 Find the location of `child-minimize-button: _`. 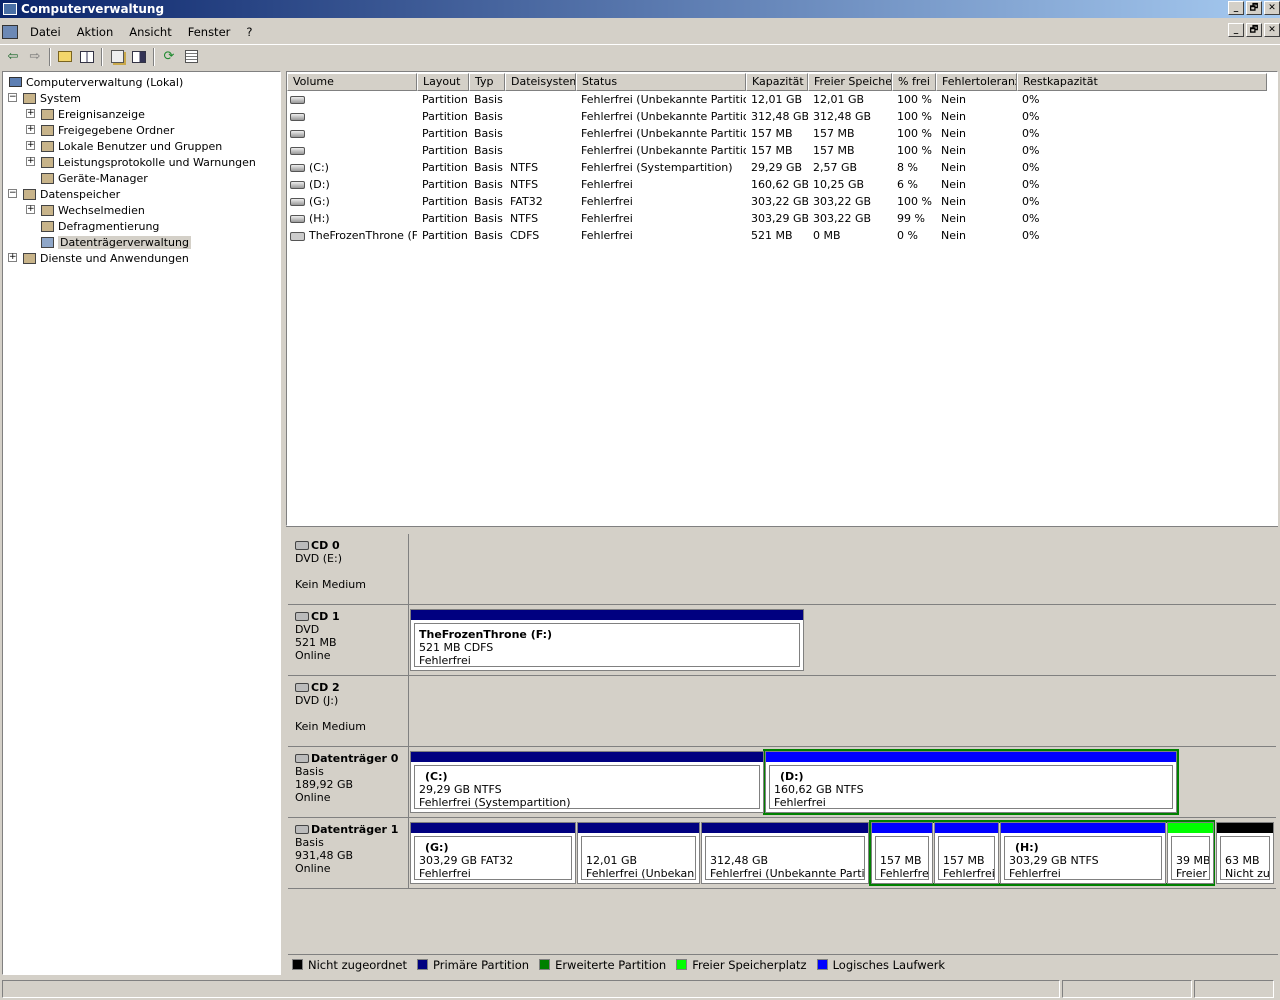

child-minimize-button: _ is located at coordinates (1236, 30).